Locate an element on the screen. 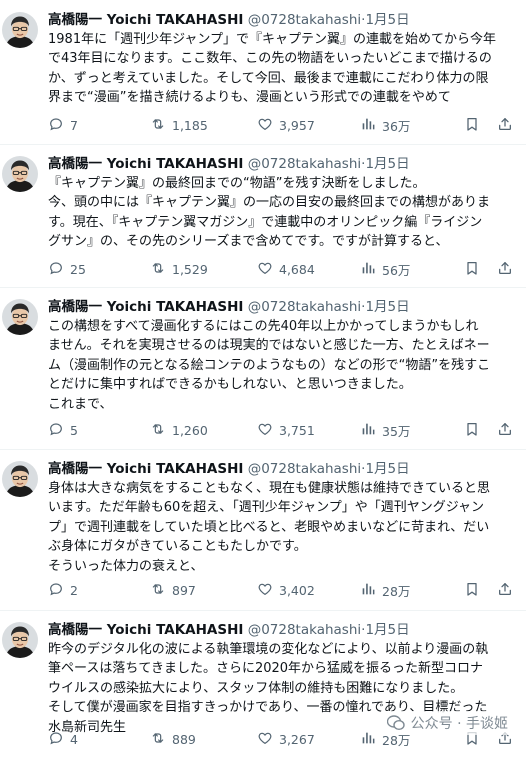  wechat-icon is located at coordinates (395, 723).